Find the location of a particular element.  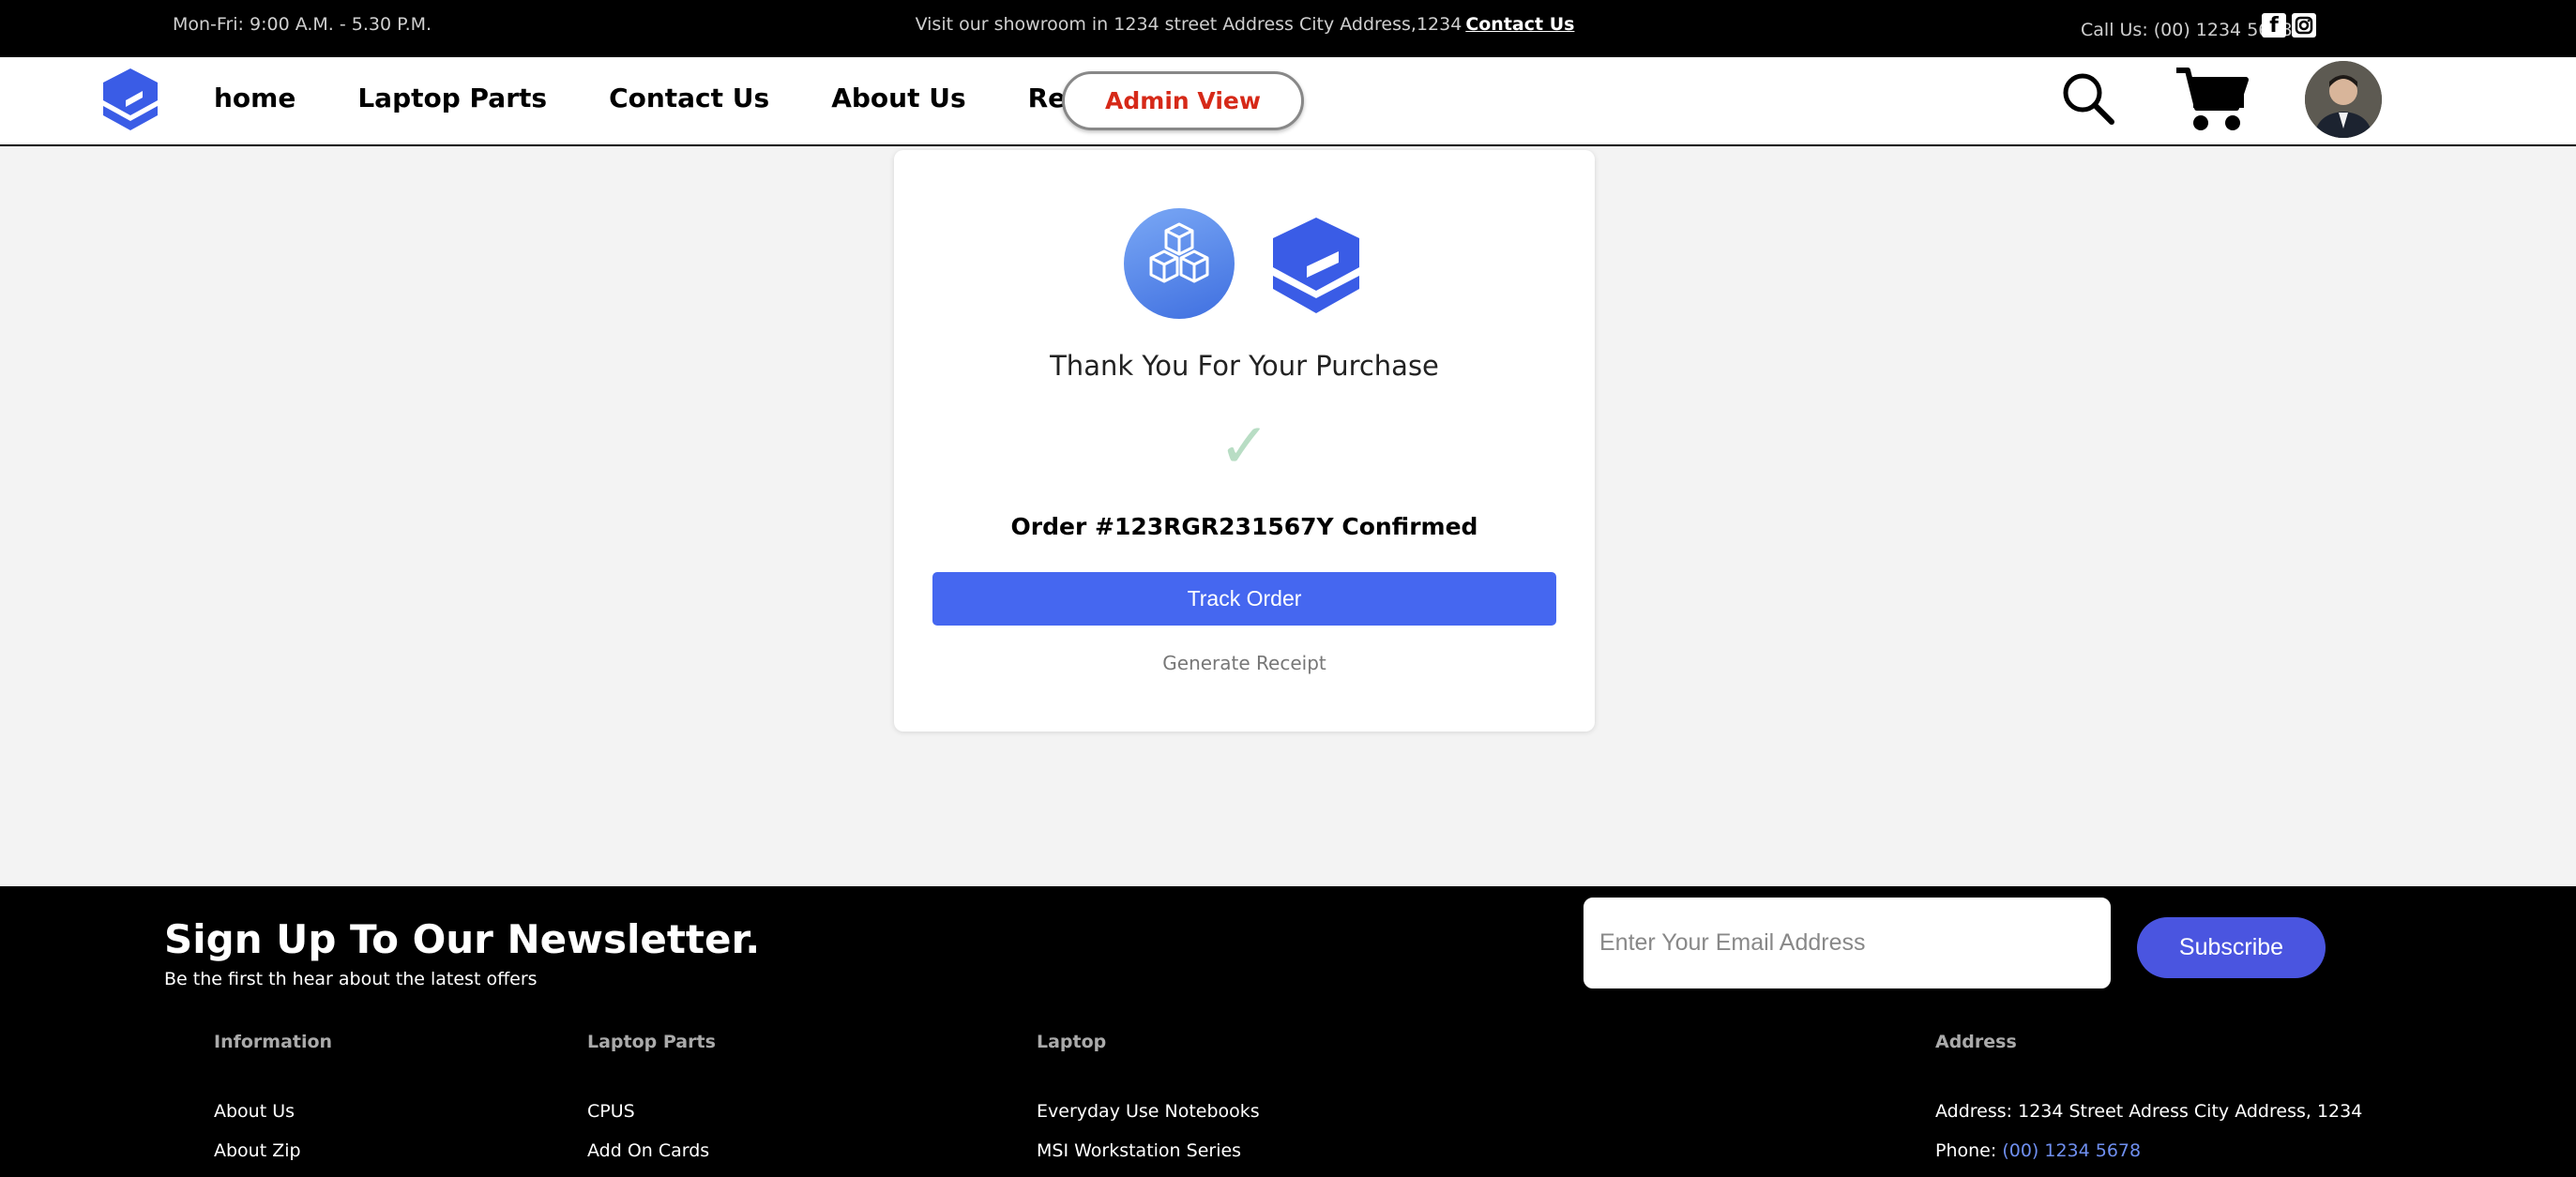

boxes-icon is located at coordinates (1179, 263).